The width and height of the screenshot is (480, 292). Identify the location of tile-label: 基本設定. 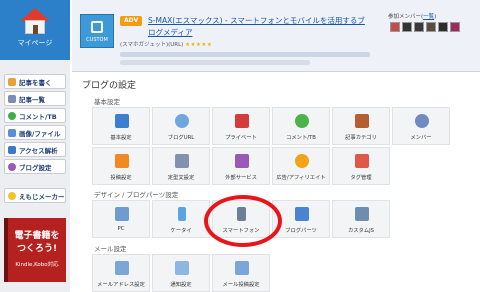
(121, 138).